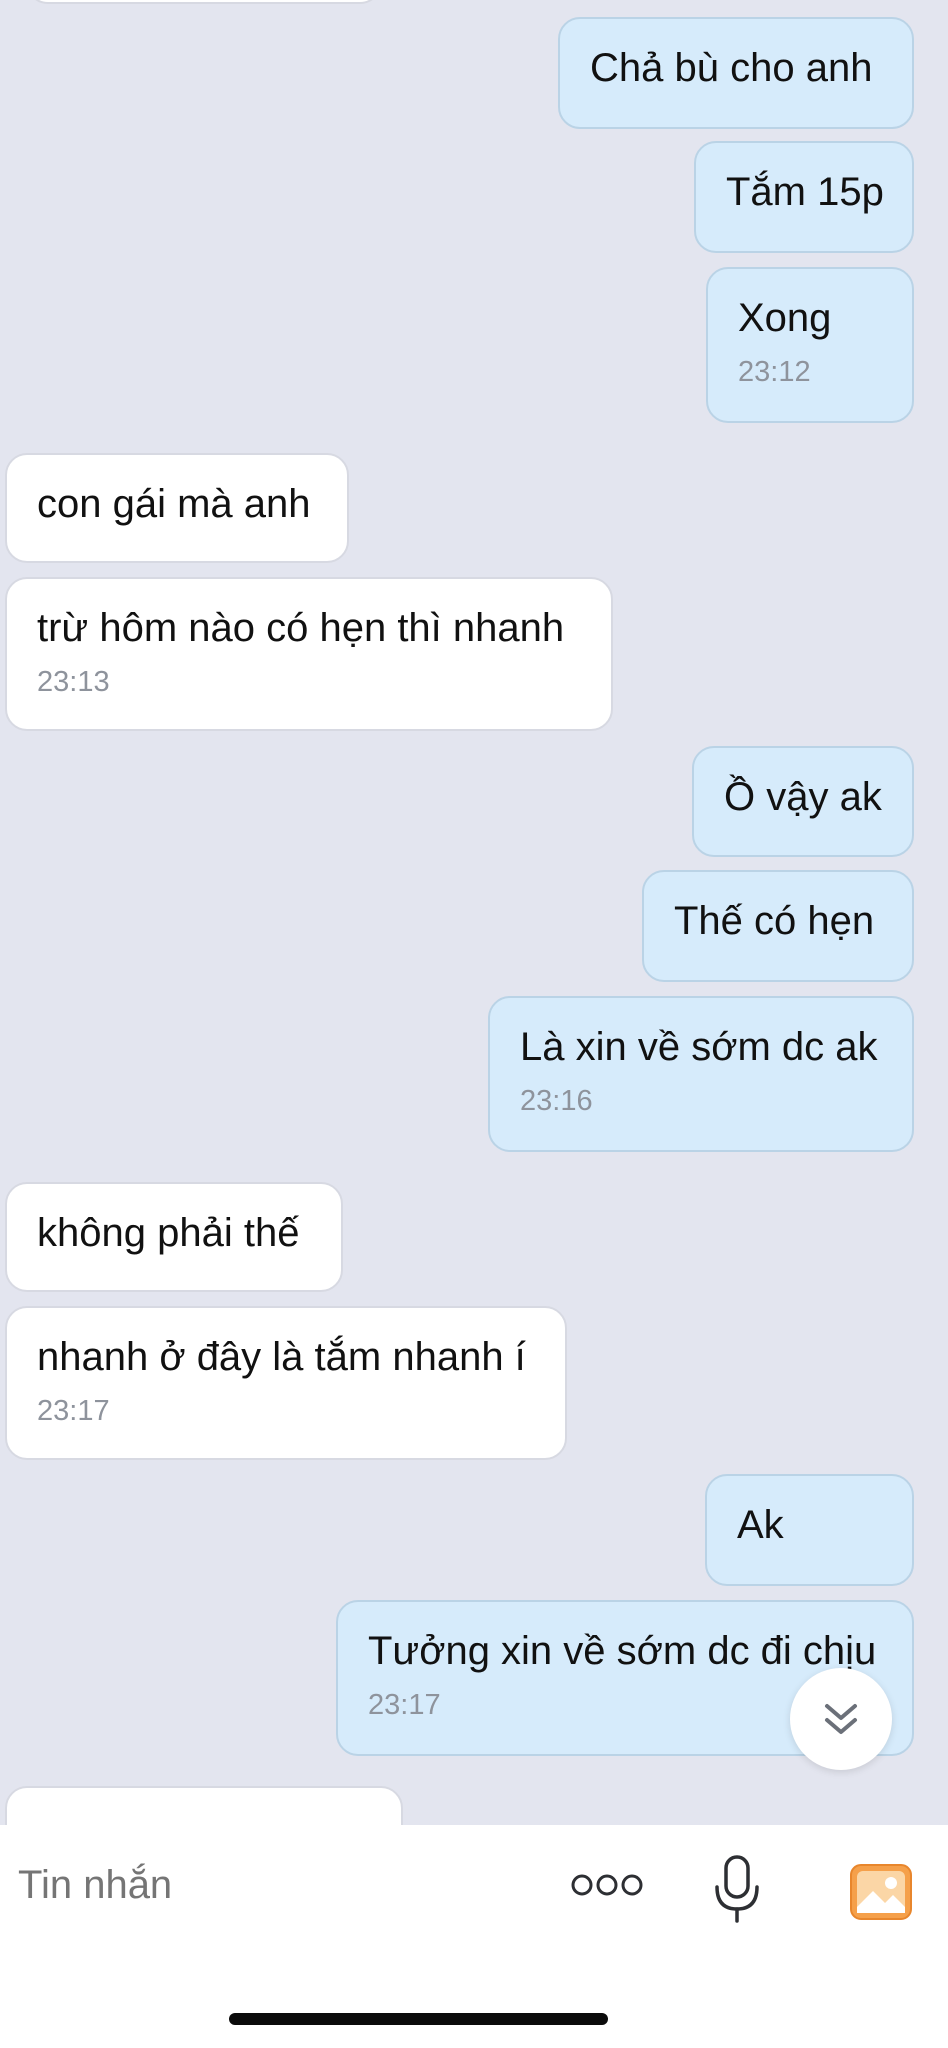 The width and height of the screenshot is (948, 2048). Describe the element at coordinates (803, 797) in the screenshot. I see `message-text: Ồ vậy ak` at that location.